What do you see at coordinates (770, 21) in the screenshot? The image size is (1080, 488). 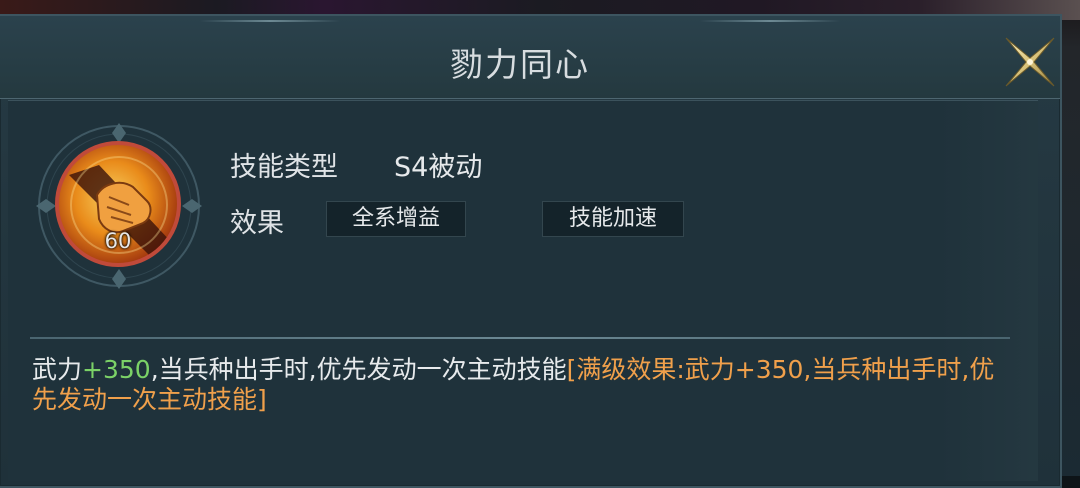 I see `title-ornament-right` at bounding box center [770, 21].